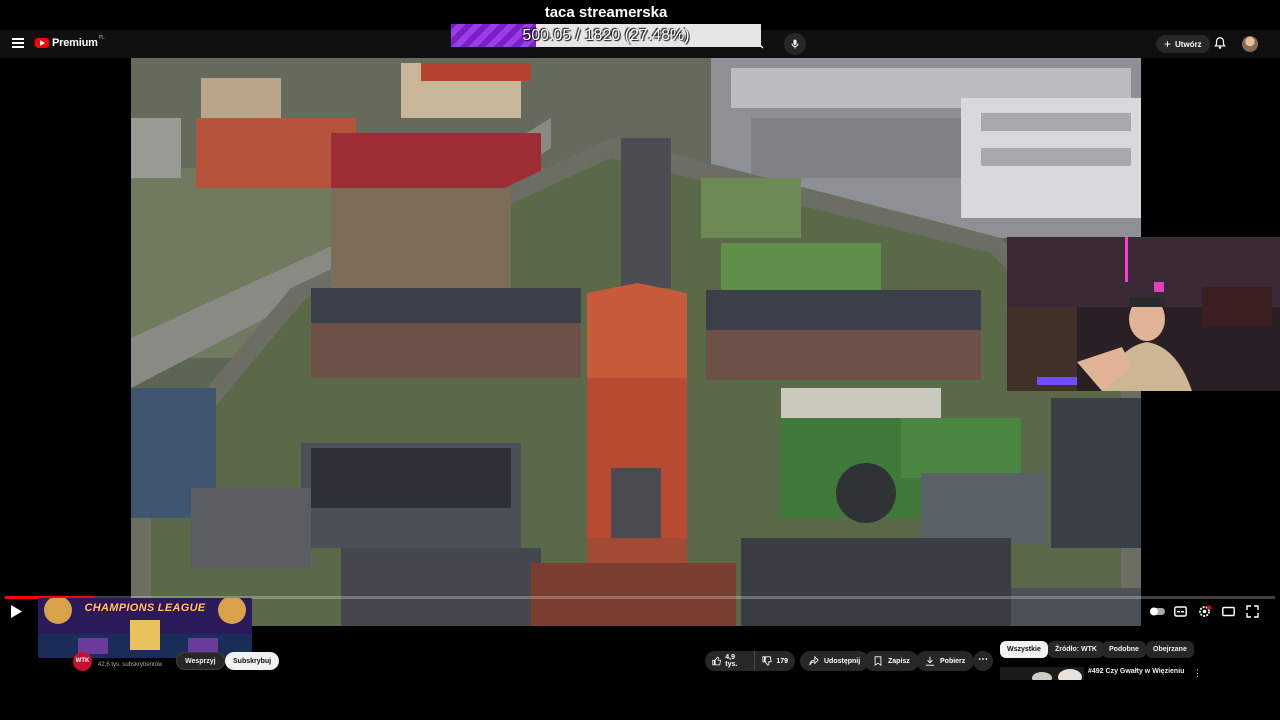  What do you see at coordinates (953, 661) in the screenshot?
I see `download-label: Pobierz` at bounding box center [953, 661].